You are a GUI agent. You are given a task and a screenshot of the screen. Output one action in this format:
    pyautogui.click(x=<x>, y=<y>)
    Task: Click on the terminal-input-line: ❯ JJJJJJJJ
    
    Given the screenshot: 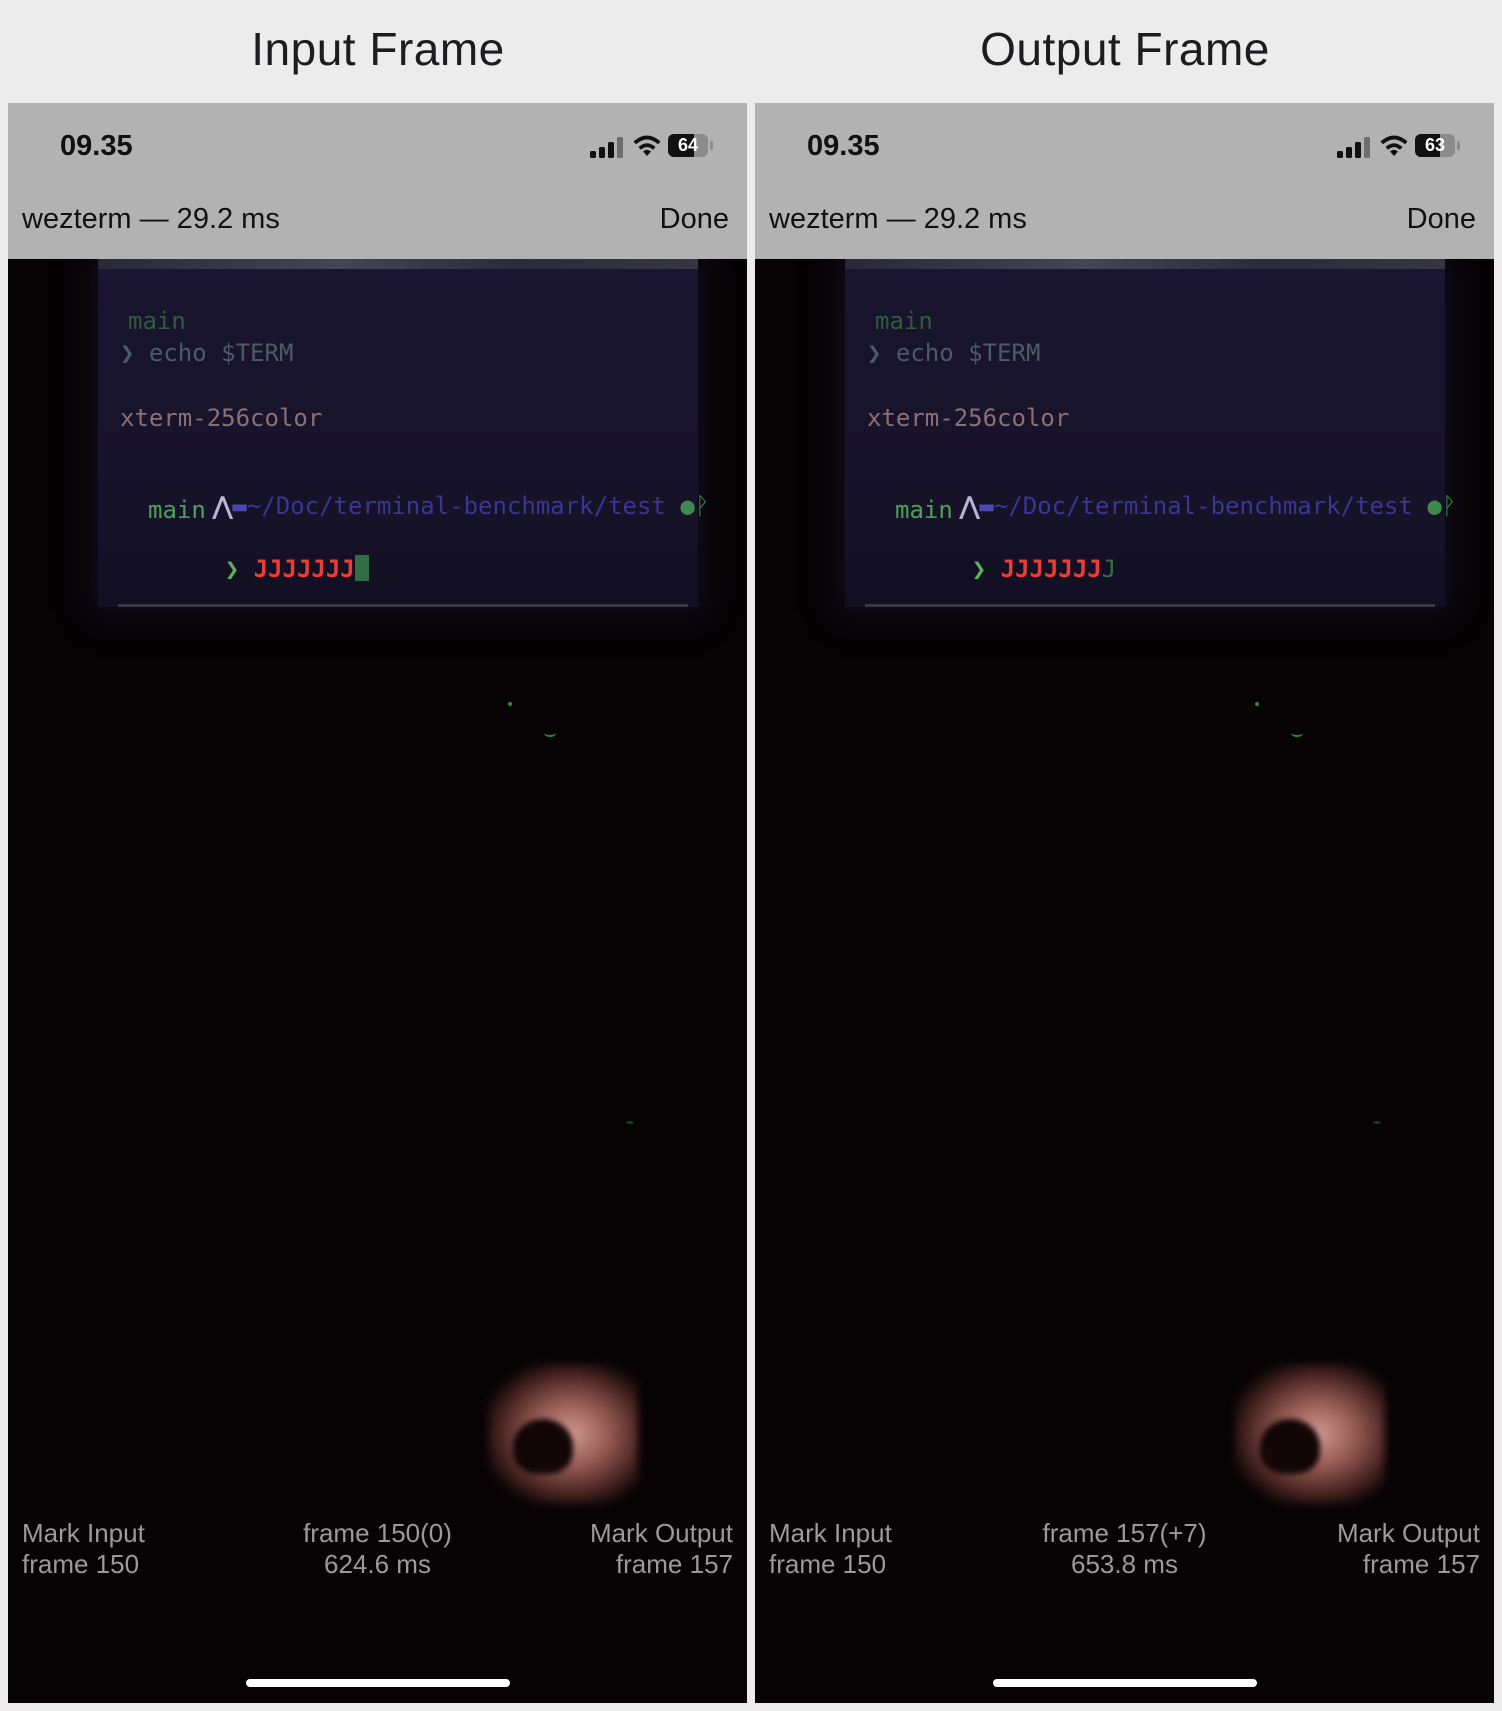 What is the action you would take?
    pyautogui.click(x=1001, y=569)
    